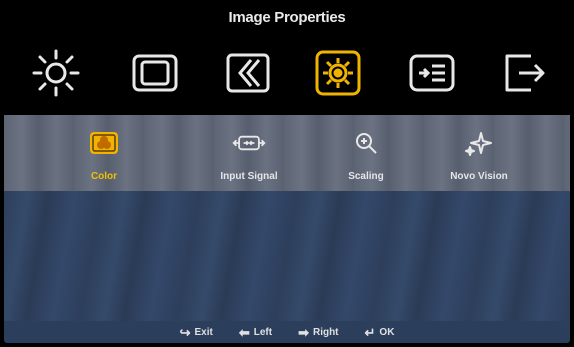 The height and width of the screenshot is (347, 574). What do you see at coordinates (185, 332) in the screenshot?
I see `exit-arrow-icon: ↪` at bounding box center [185, 332].